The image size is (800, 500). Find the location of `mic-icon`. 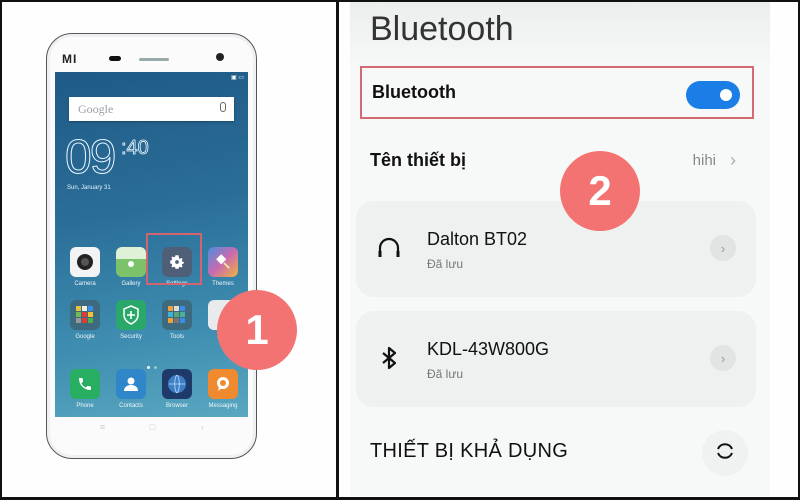

mic-icon is located at coordinates (223, 107).